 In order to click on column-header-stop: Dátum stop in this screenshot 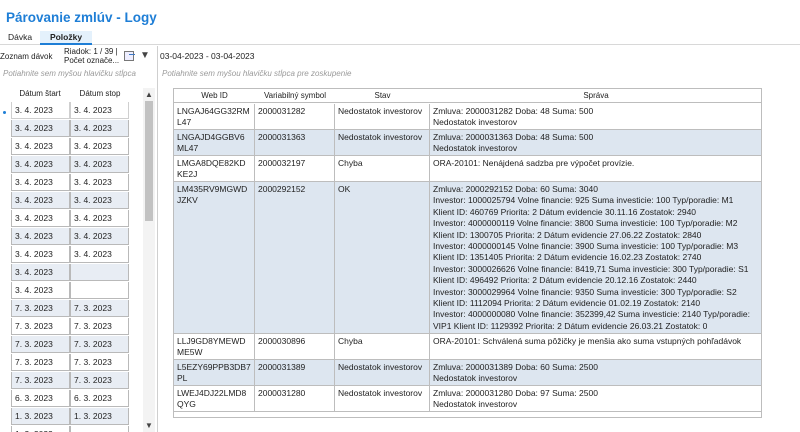, I will do `click(100, 93)`.